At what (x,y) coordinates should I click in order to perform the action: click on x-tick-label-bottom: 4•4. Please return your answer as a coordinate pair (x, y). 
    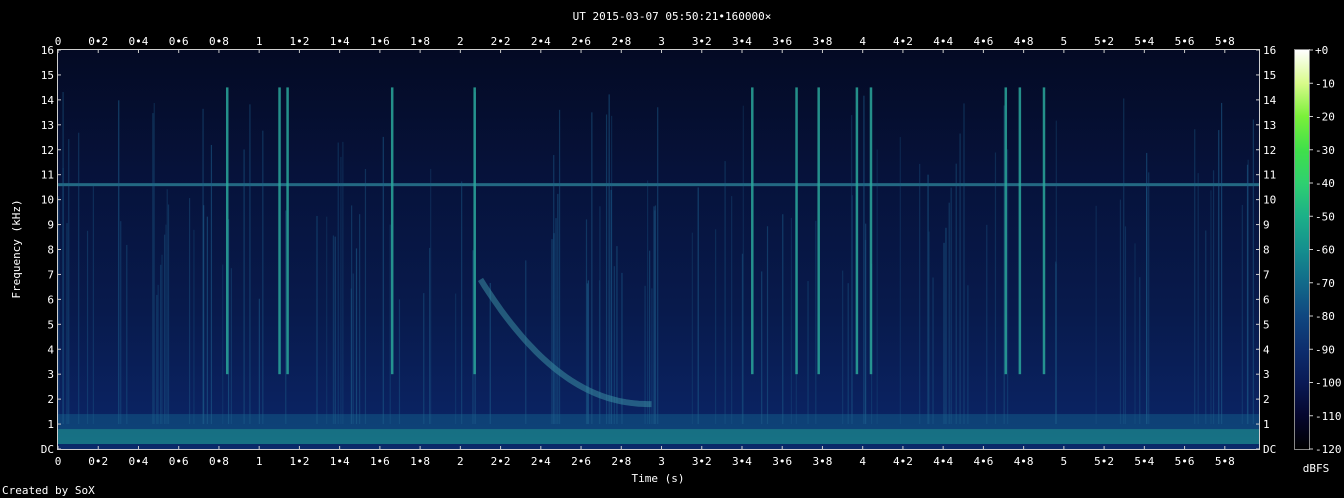
    Looking at the image, I should click on (943, 461).